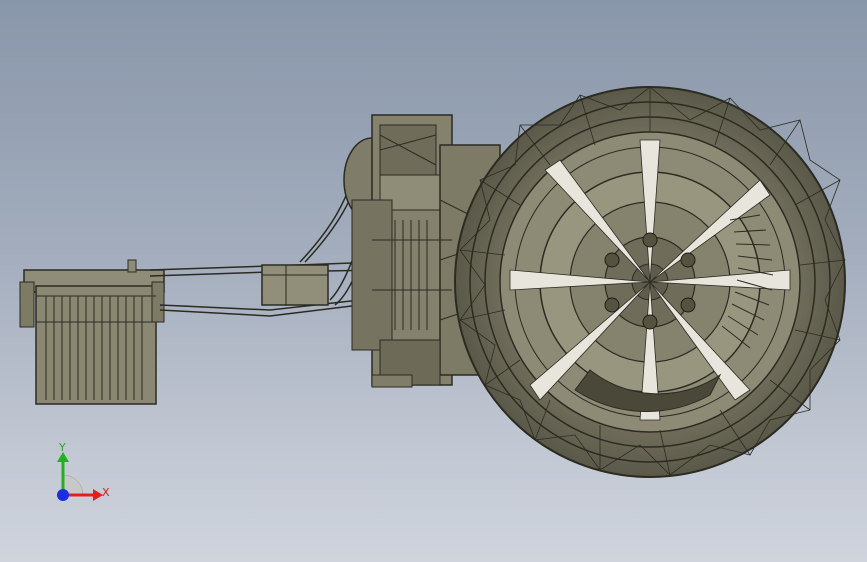 The height and width of the screenshot is (562, 867). I want to click on junction-box, so click(295, 285).